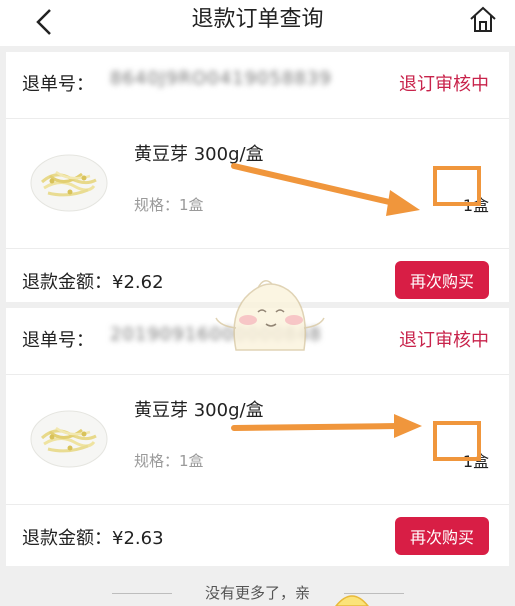 The image size is (515, 606). I want to click on end-of-list-text: 没有更多了，亲, so click(257, 593).